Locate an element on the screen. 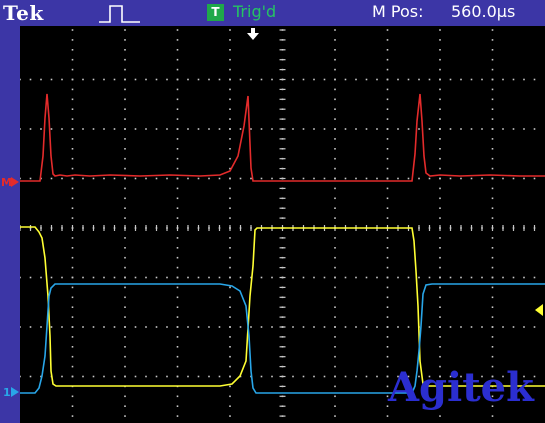 This screenshot has height=423, width=545. trigger-status: Trig'd is located at coordinates (255, 11).